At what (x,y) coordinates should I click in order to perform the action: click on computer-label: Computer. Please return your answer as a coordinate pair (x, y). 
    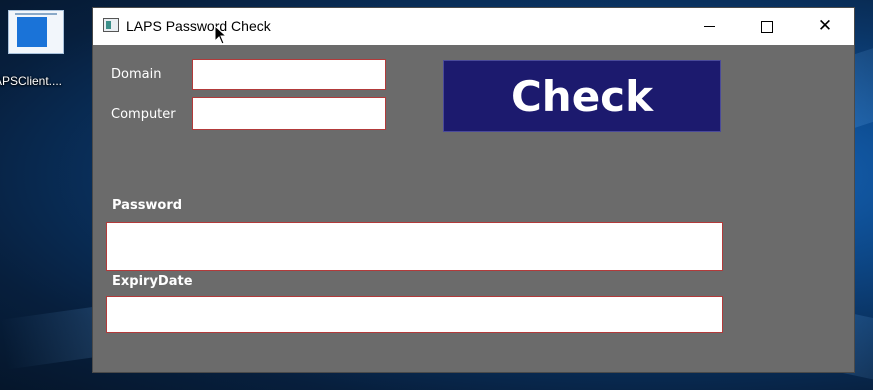
    Looking at the image, I should click on (143, 114).